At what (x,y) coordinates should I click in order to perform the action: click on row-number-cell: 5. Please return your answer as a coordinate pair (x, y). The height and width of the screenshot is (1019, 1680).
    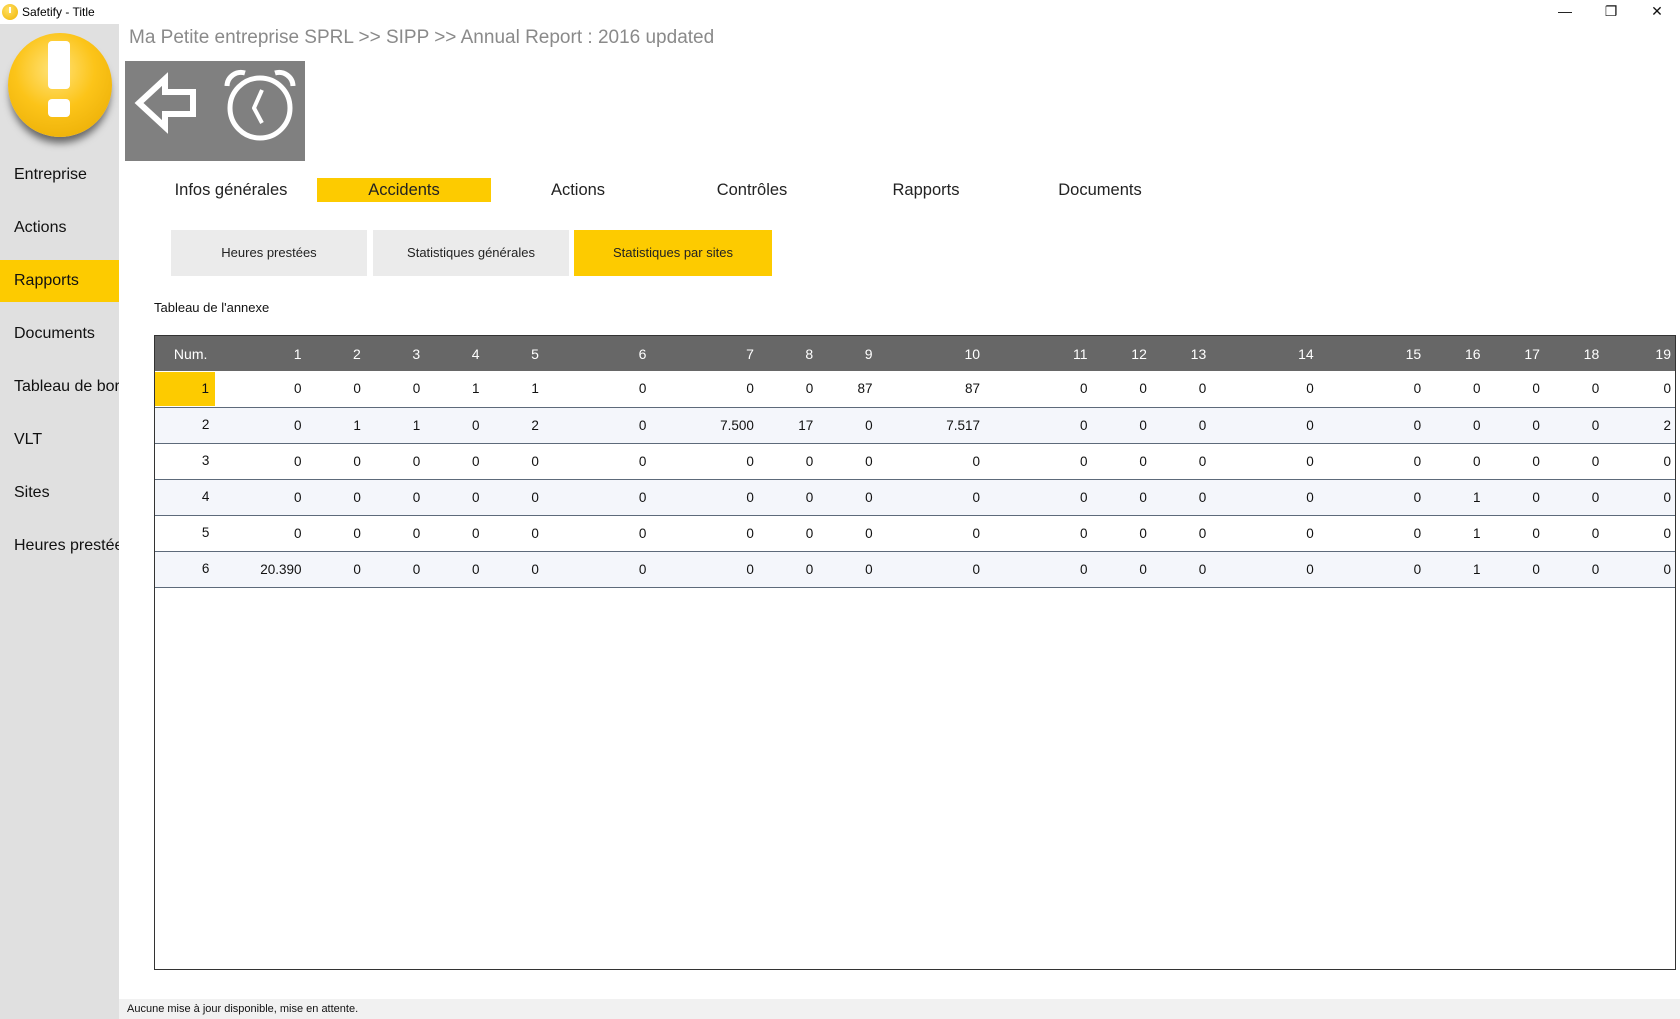
    Looking at the image, I should click on (185, 533).